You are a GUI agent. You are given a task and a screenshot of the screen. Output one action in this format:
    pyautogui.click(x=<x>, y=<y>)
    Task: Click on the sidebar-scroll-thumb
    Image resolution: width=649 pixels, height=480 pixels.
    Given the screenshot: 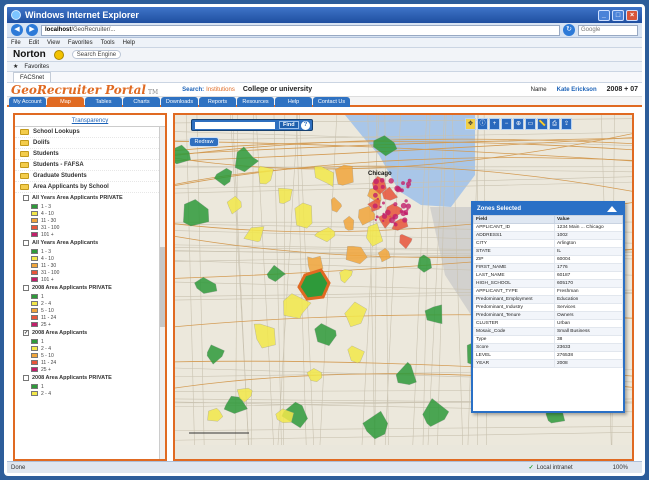 What is the action you would take?
    pyautogui.click(x=162, y=287)
    